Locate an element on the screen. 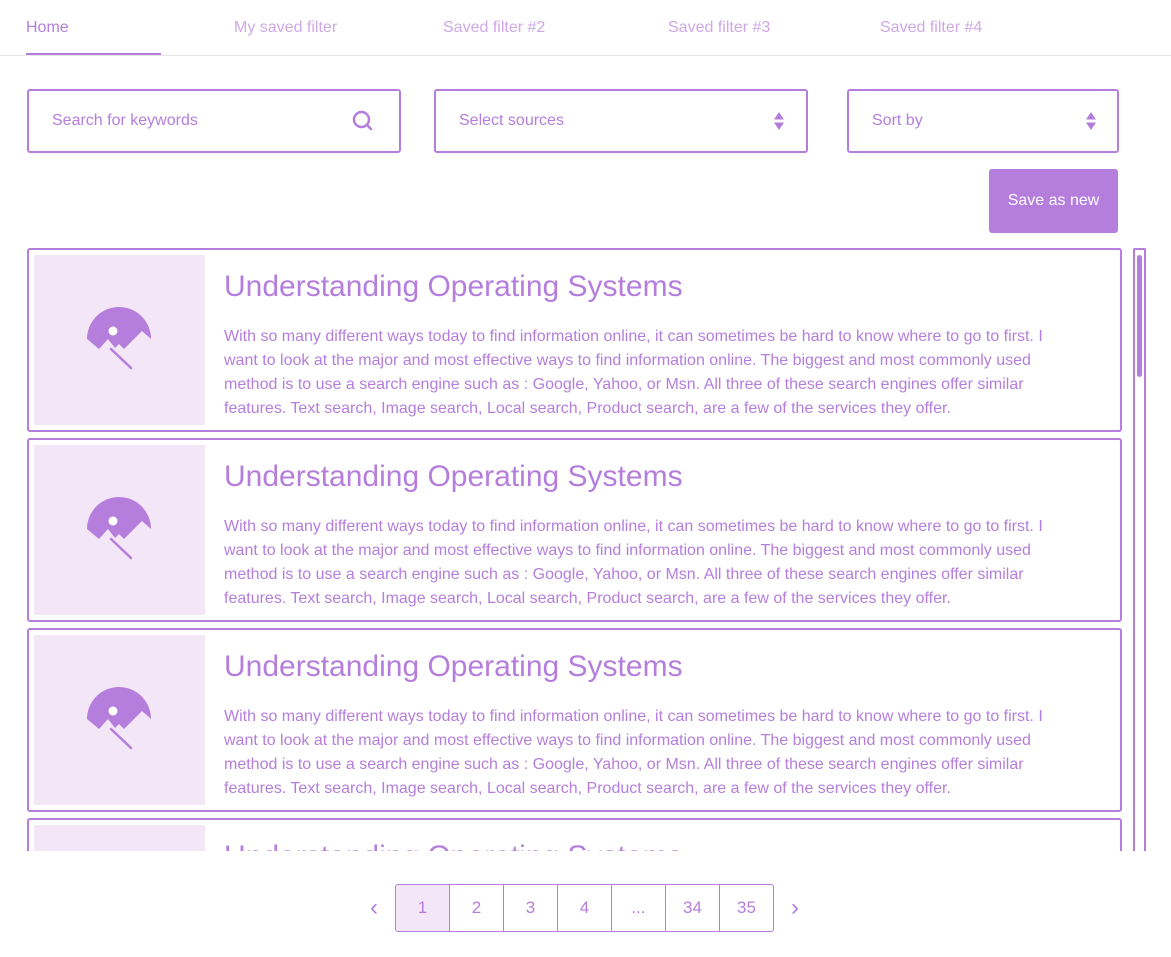 Image resolution: width=1171 pixels, height=957 pixels. page-34-button: 34 is located at coordinates (692, 908).